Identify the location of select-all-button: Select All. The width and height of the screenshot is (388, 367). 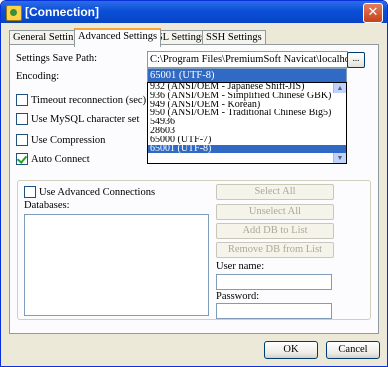
(275, 192).